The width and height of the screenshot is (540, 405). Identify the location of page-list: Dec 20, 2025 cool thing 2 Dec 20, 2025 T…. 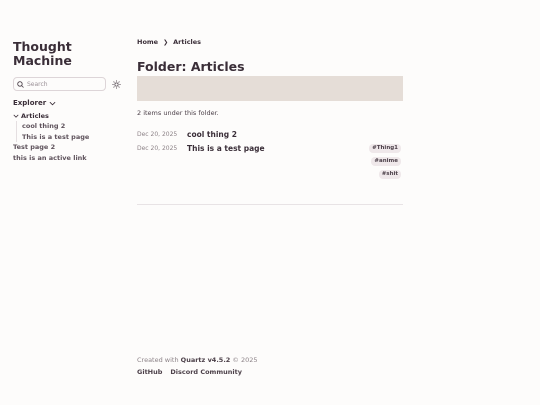
(270, 155).